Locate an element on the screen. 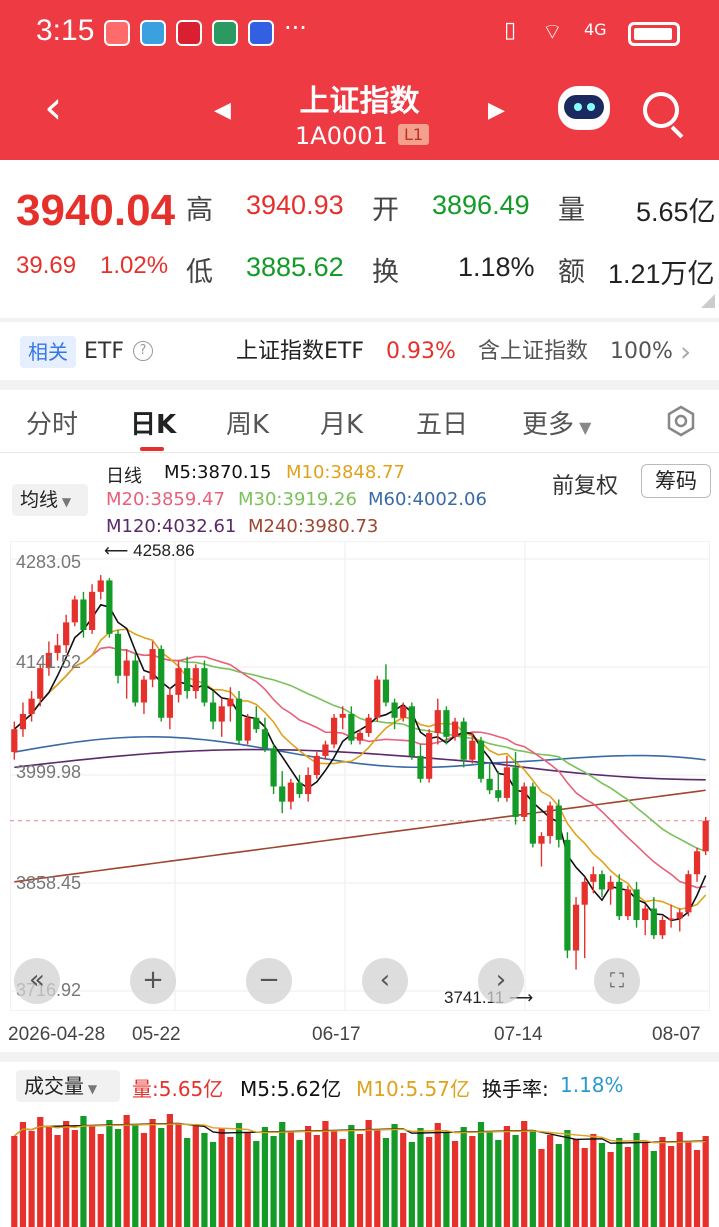 The height and width of the screenshot is (1227, 719). volume-today: 量:5.65亿 is located at coordinates (178, 1089).